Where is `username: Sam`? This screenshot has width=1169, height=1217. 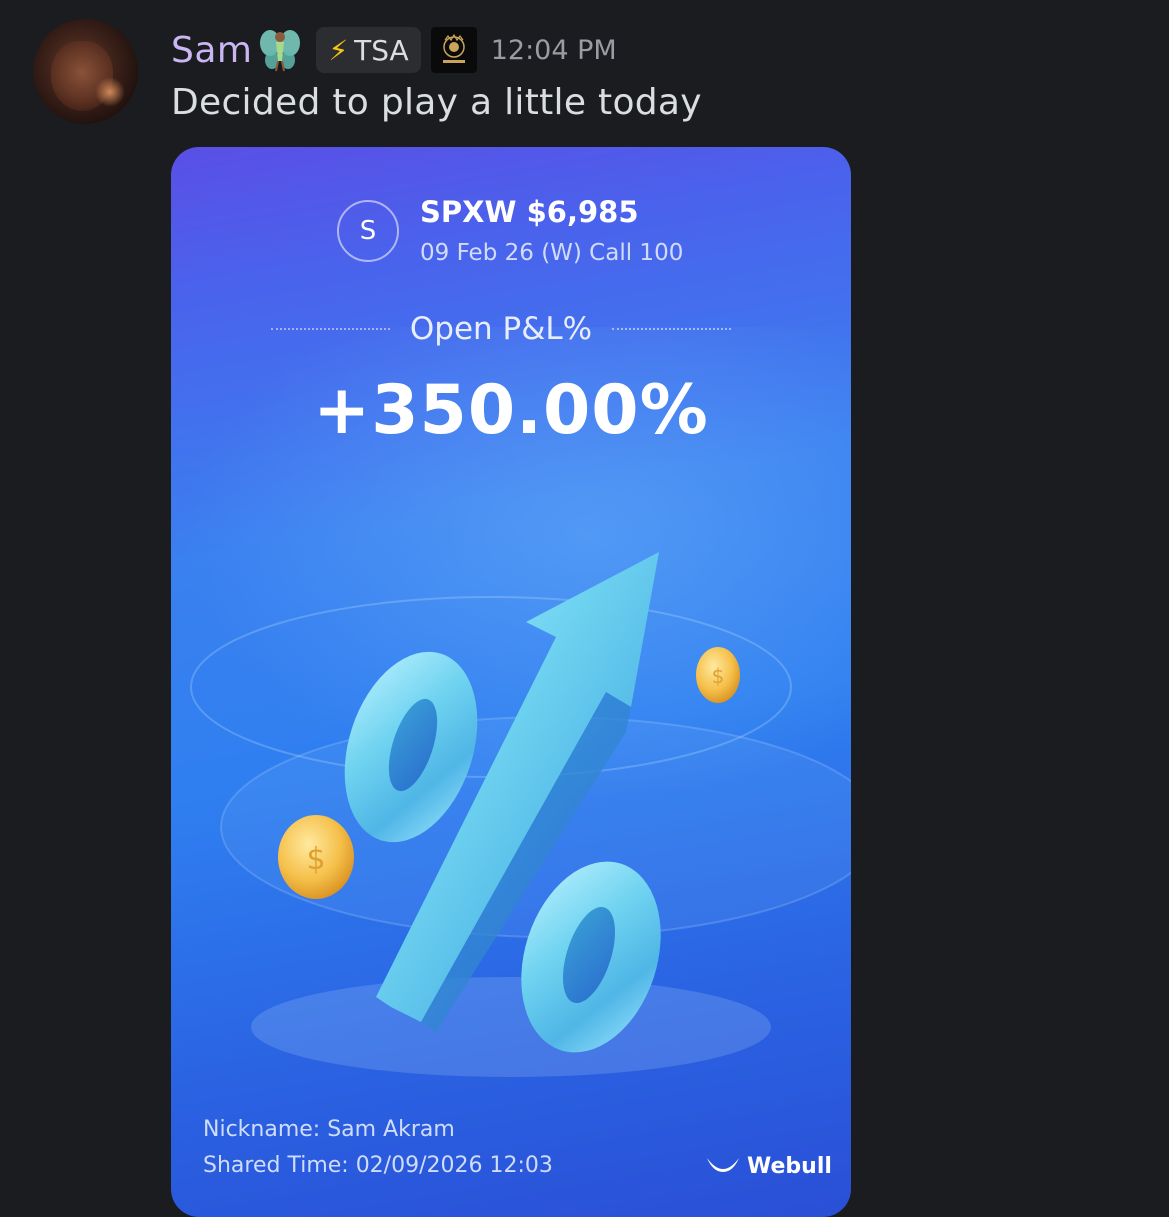 username: Sam is located at coordinates (211, 50).